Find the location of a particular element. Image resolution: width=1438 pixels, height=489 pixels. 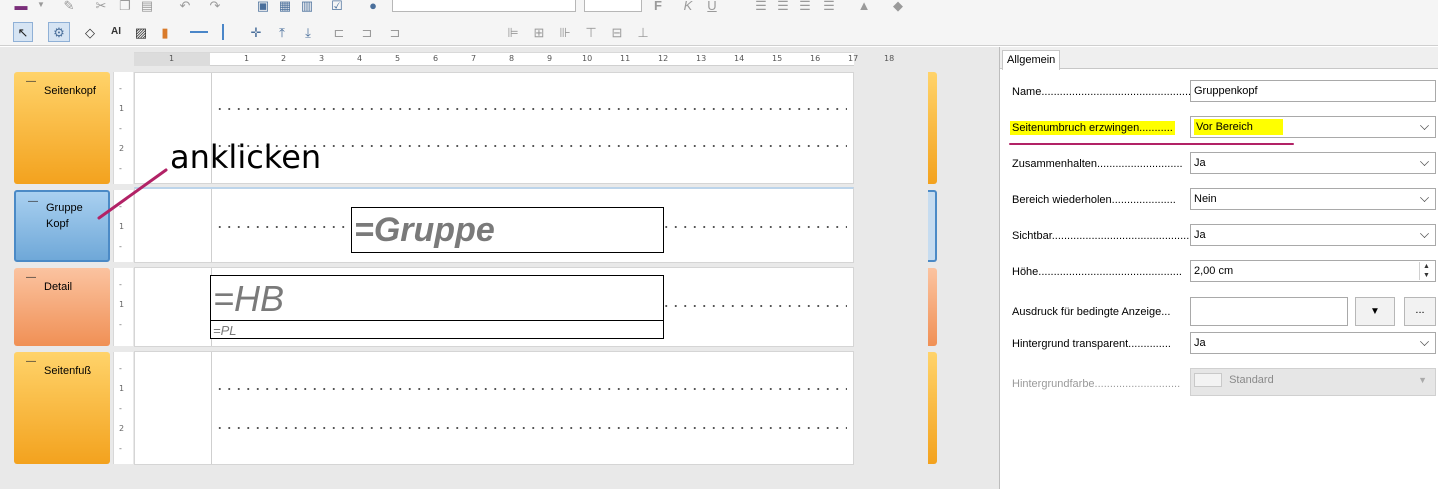

spin-buttons-icon: ▲ ▼ is located at coordinates (1426, 271).